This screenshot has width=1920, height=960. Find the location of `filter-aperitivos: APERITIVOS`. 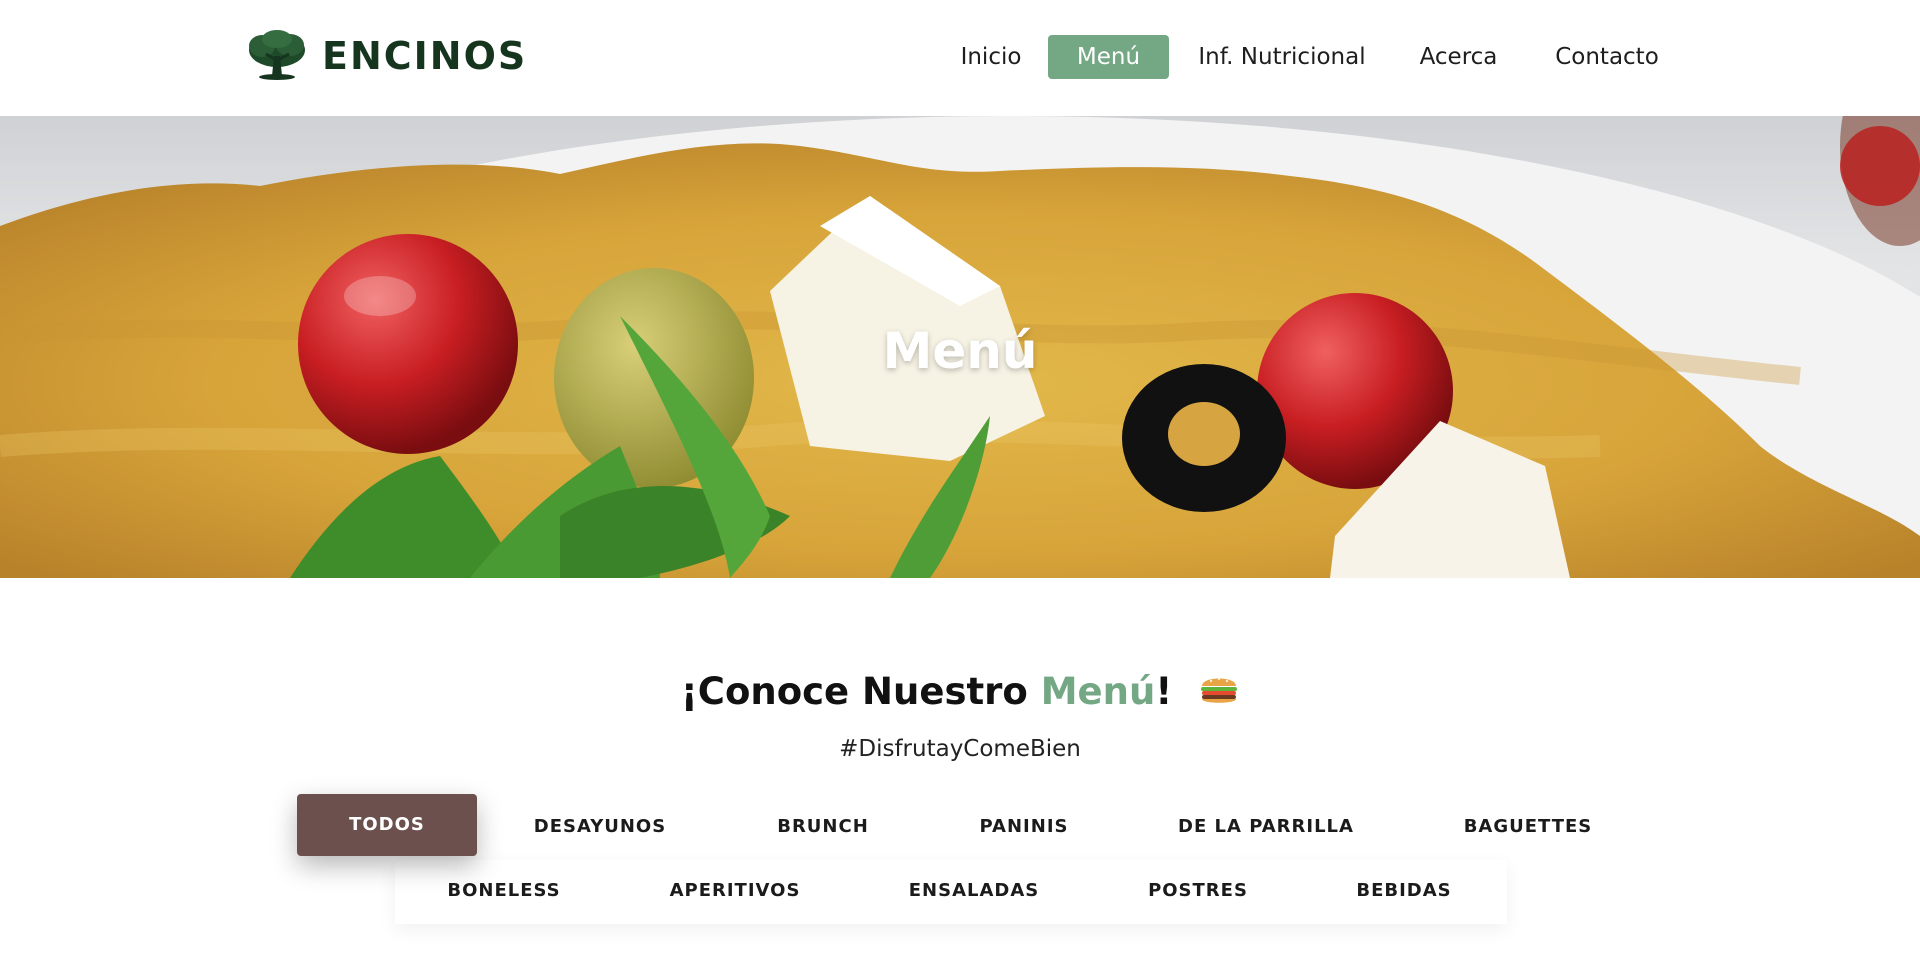

filter-aperitivos: APERITIVOS is located at coordinates (735, 891).